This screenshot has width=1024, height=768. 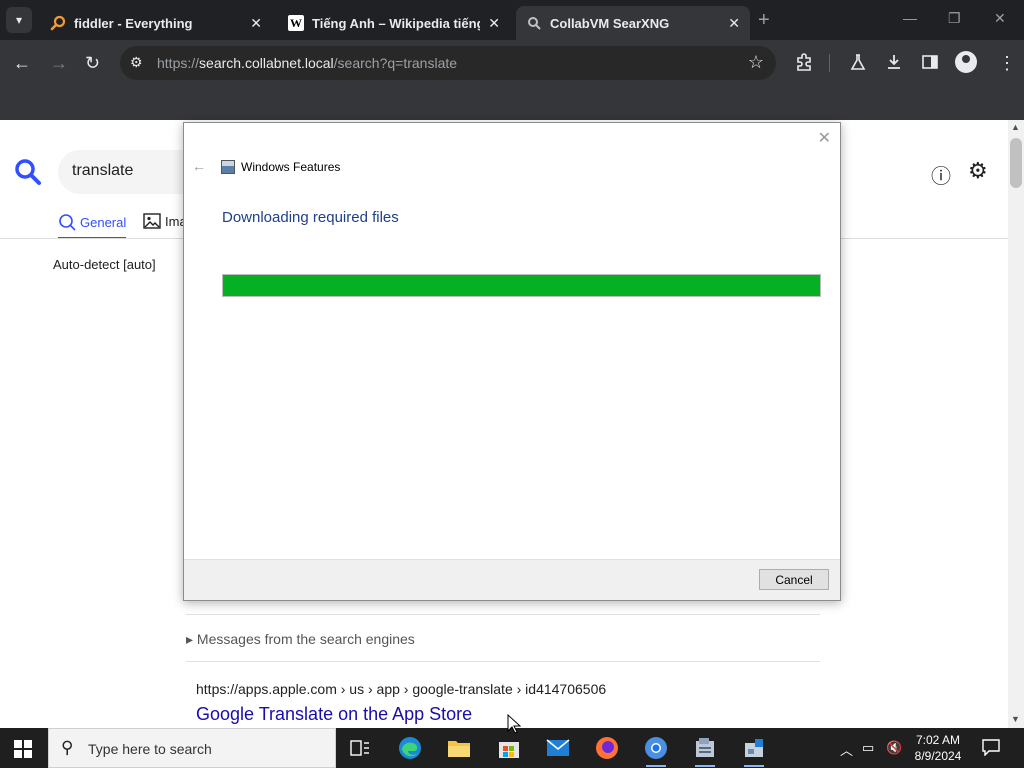 I want to click on network-icon: ▭, so click(x=868, y=748).